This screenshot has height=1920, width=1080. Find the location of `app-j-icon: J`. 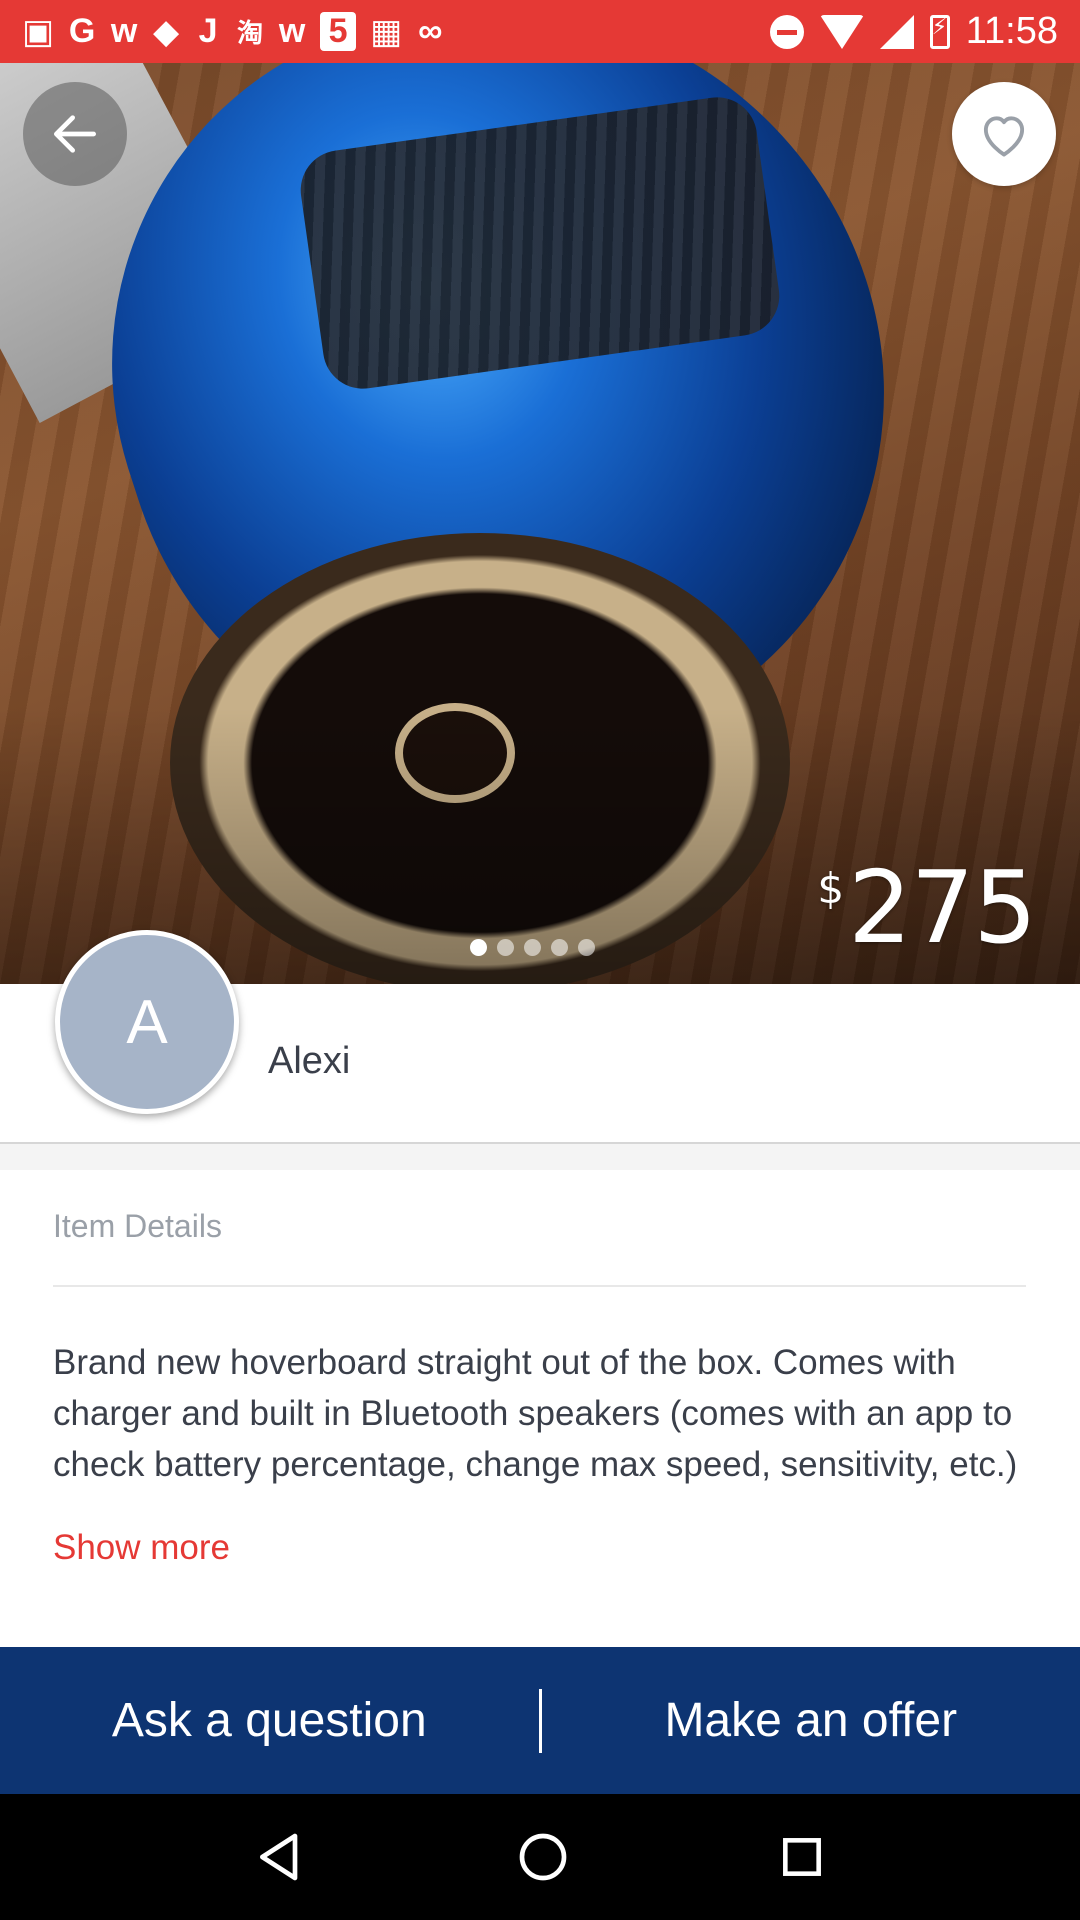

app-j-icon: J is located at coordinates (208, 31).